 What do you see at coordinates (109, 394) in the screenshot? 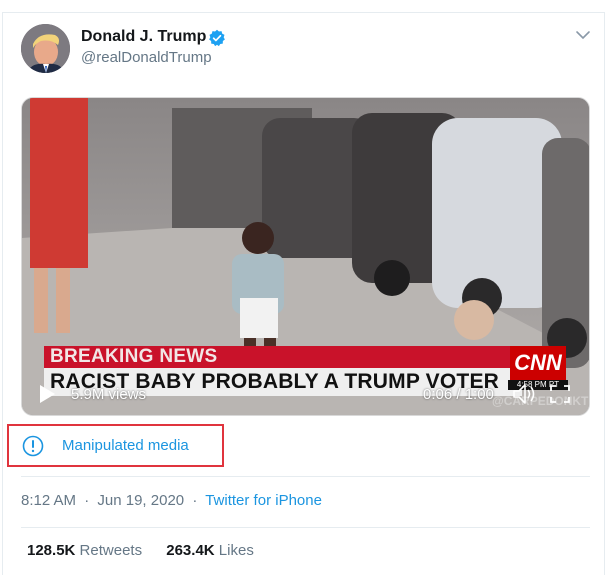
I see `view-count: 5.9M views` at bounding box center [109, 394].